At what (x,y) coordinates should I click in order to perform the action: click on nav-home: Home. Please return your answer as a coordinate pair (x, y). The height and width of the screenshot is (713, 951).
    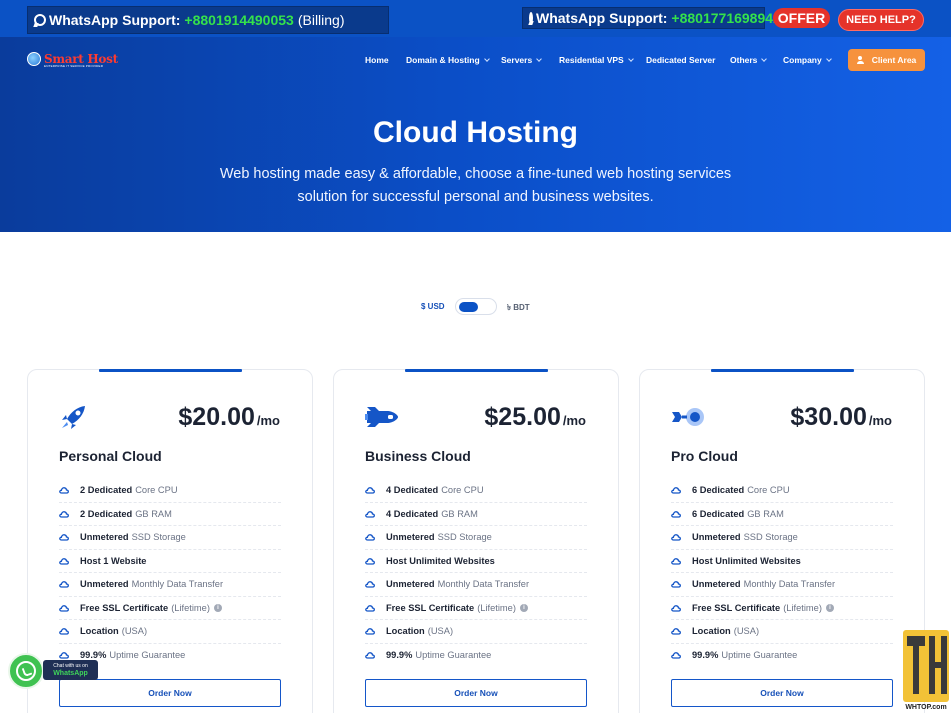
    Looking at the image, I should click on (377, 60).